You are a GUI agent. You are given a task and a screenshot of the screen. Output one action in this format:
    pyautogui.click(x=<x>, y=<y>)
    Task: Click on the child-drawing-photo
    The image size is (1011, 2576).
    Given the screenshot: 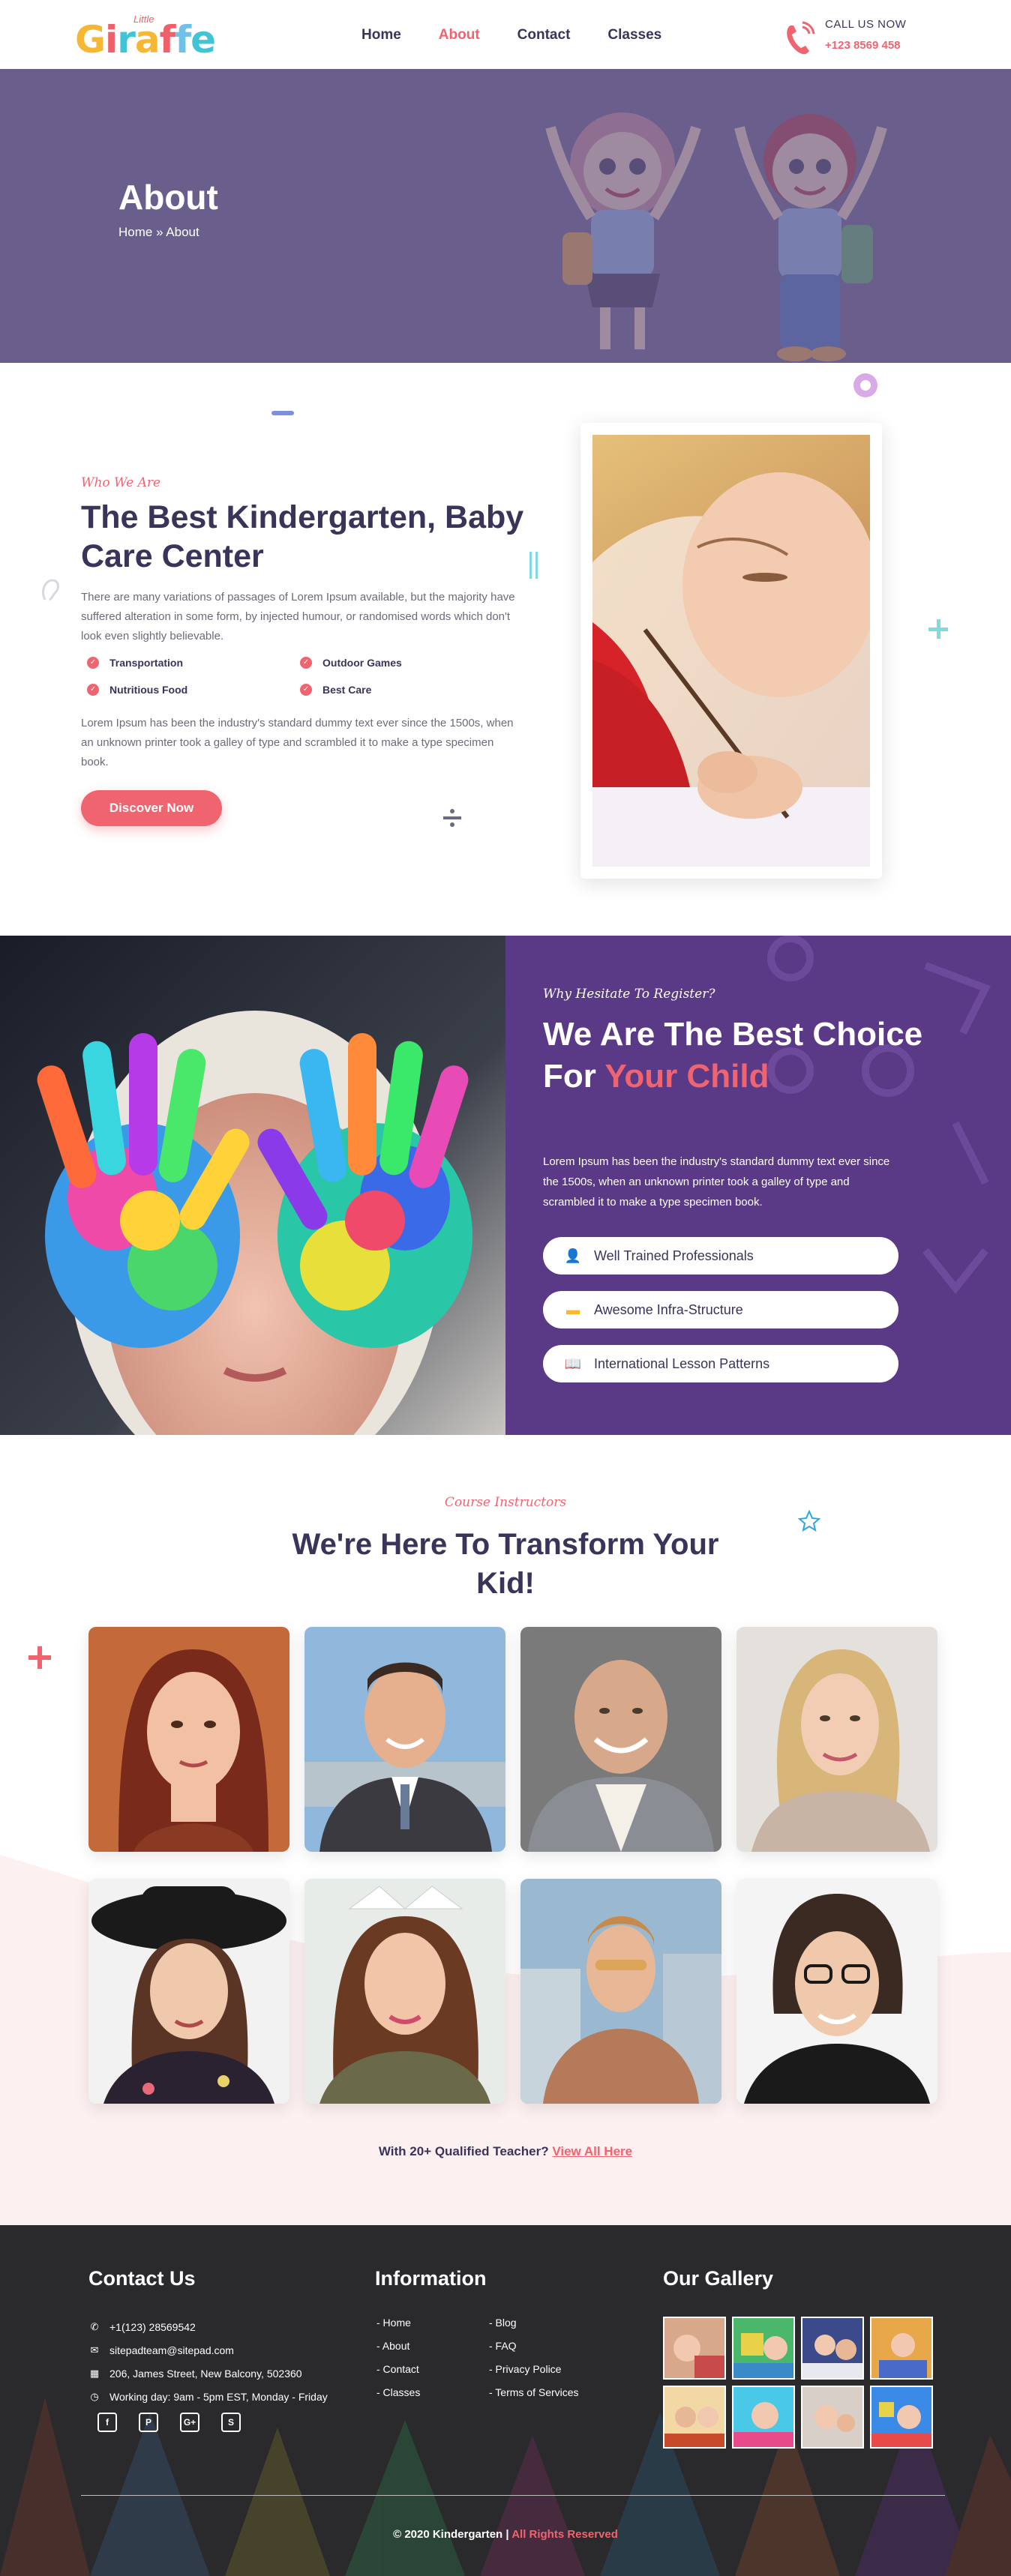 What is the action you would take?
    pyautogui.click(x=731, y=651)
    